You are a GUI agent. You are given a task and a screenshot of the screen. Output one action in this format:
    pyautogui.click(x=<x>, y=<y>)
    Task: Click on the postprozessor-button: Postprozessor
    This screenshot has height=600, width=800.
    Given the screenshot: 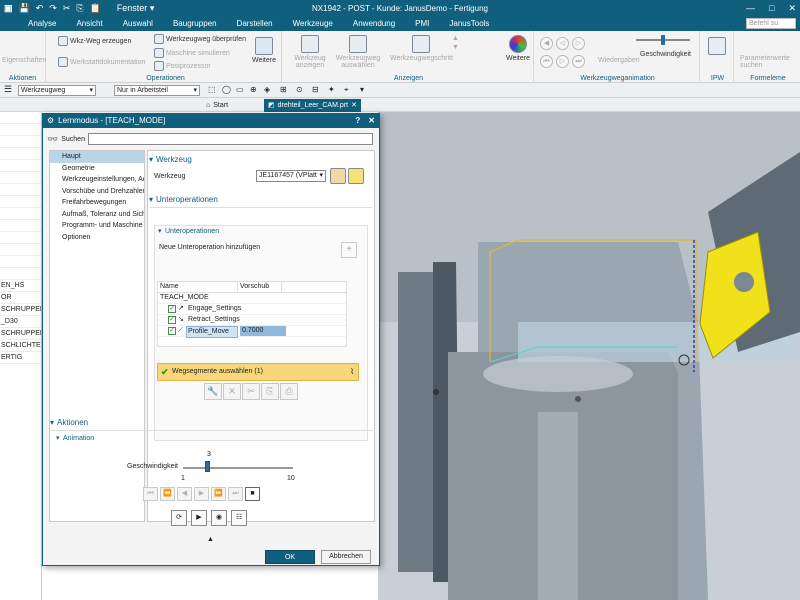 What is the action you would take?
    pyautogui.click(x=182, y=66)
    